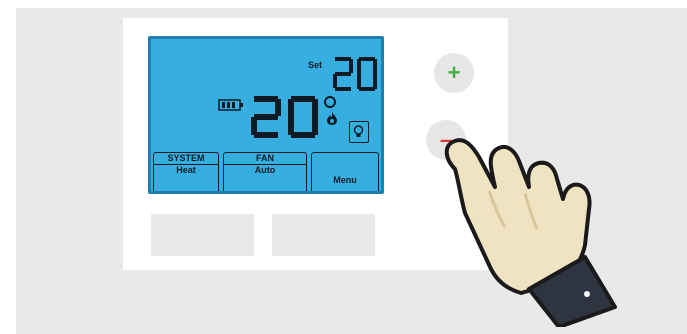 Image resolution: width=687 pixels, height=334 pixels. I want to click on mode-tabs: SYSTEM Heat FAN Auto Menu, so click(266, 171).